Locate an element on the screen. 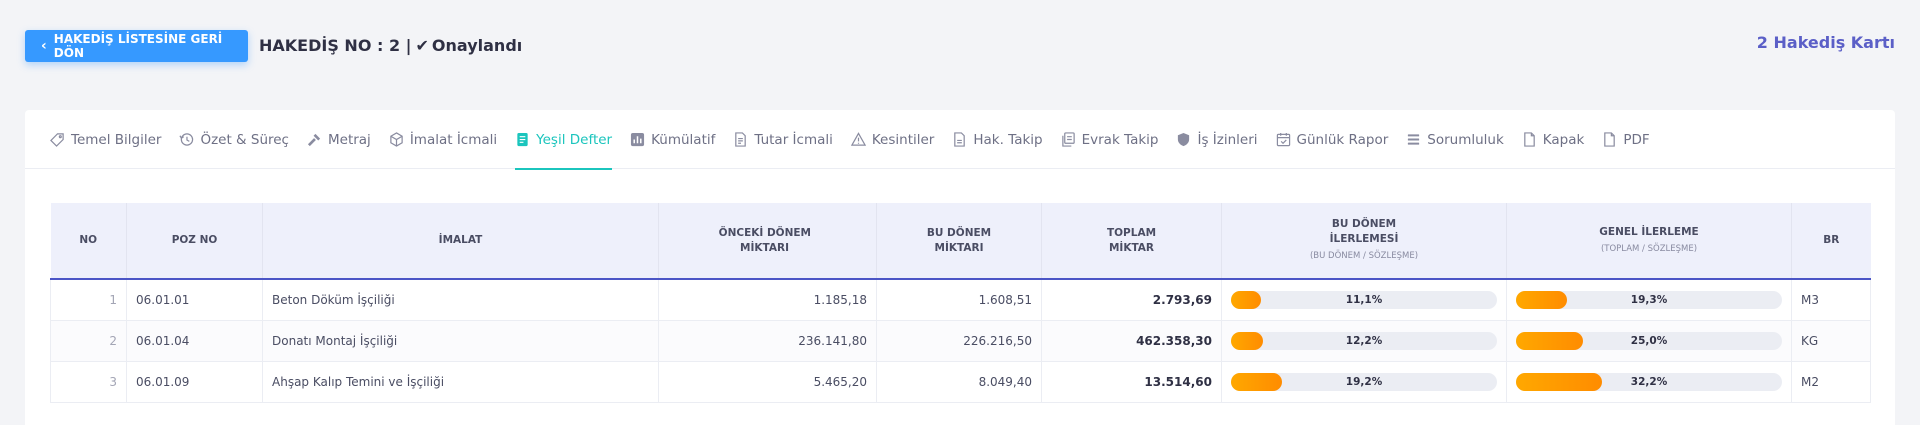  tab-label: Kesintiler is located at coordinates (903, 139).